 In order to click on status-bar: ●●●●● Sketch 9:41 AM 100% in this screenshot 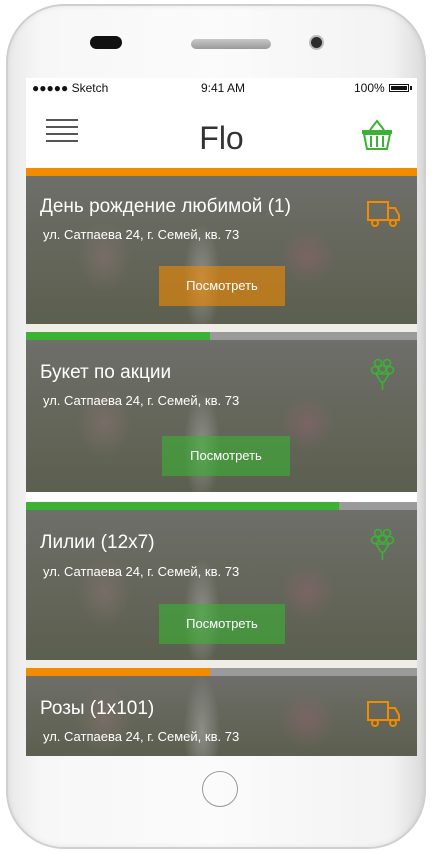, I will do `click(221, 88)`.